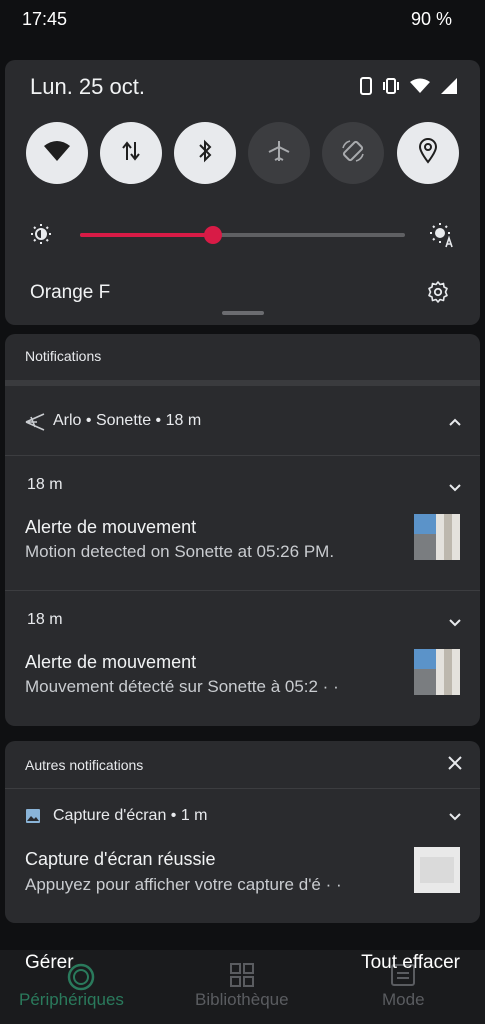 The width and height of the screenshot is (485, 1024). I want to click on auto-brightness-icon, so click(442, 237).